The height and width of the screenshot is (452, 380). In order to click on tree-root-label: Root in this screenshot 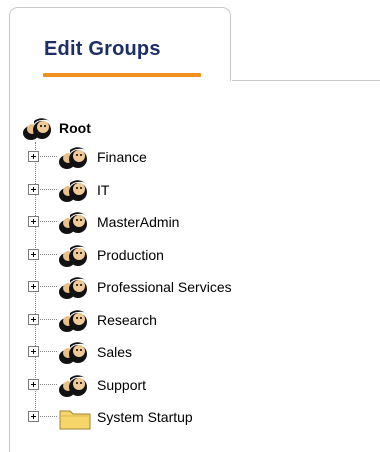, I will do `click(75, 128)`.